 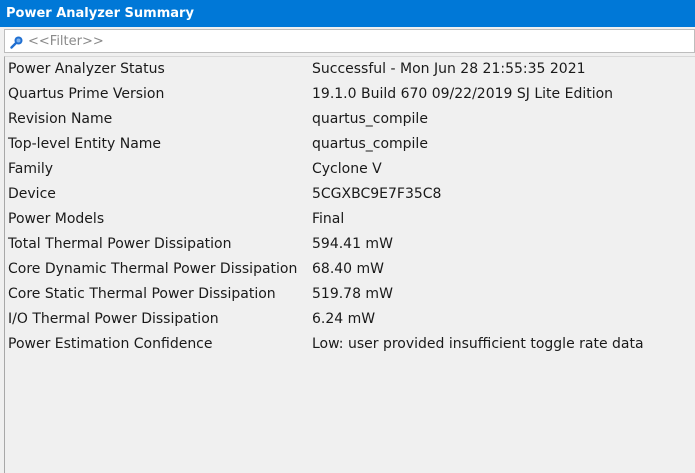 What do you see at coordinates (347, 13) in the screenshot?
I see `window-title: Power Analyzer Summary` at bounding box center [347, 13].